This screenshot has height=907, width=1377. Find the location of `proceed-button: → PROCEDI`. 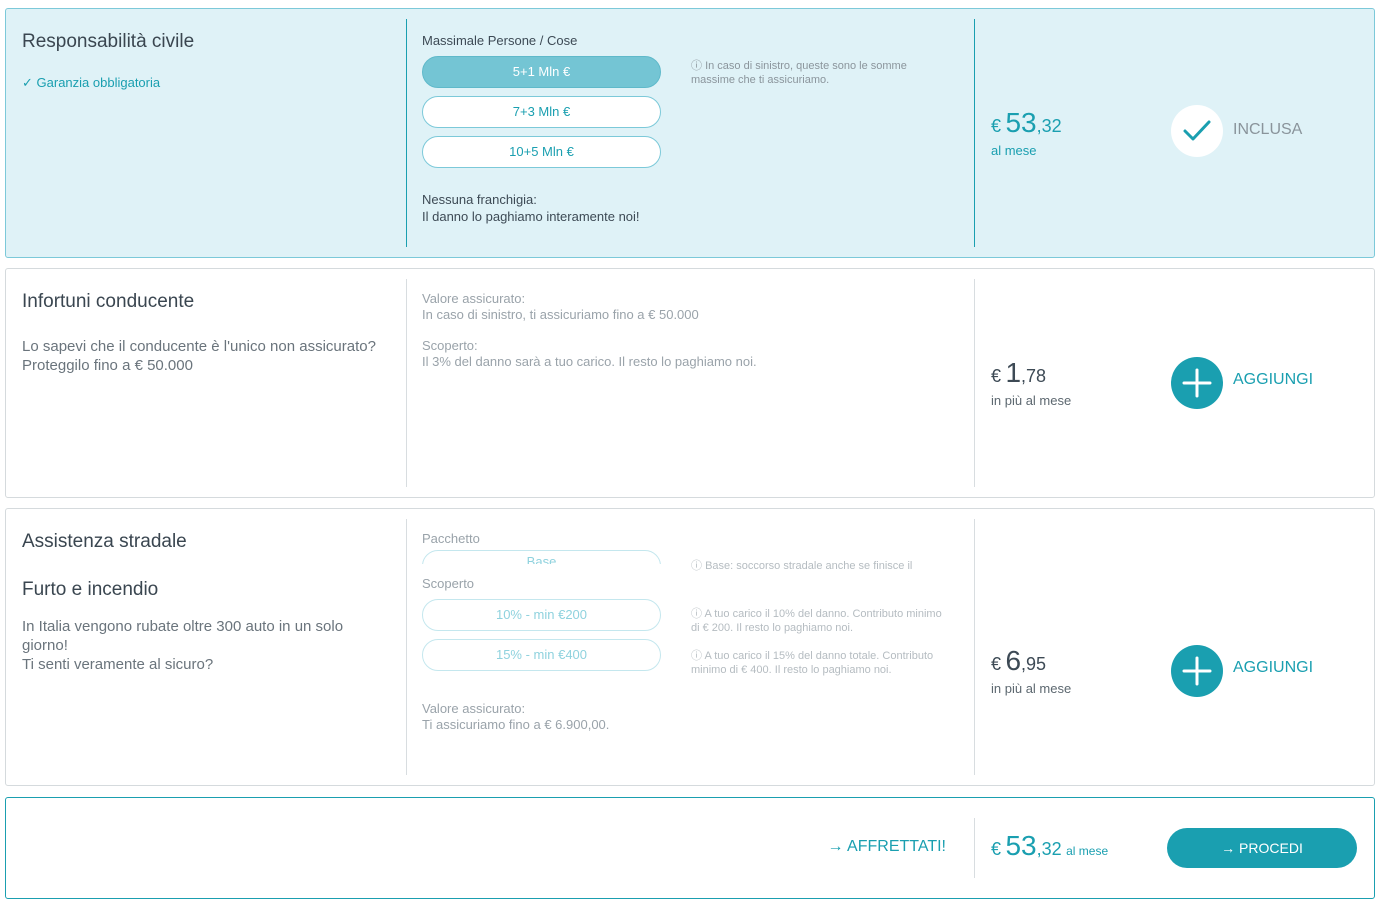

proceed-button: → PROCEDI is located at coordinates (1262, 848).